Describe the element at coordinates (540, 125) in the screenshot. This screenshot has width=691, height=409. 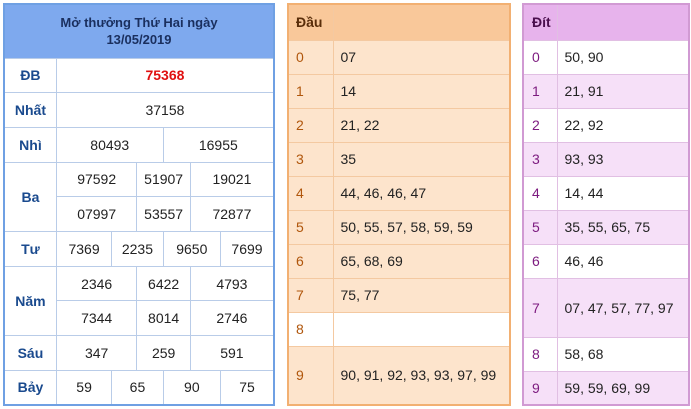
I see `dit-key: 2` at that location.